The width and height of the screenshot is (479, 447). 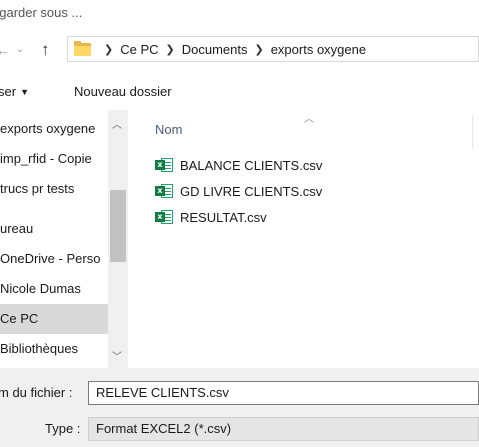 What do you see at coordinates (283, 429) in the screenshot?
I see `file-type-select: Format EXCEL2 (*.csv)` at bounding box center [283, 429].